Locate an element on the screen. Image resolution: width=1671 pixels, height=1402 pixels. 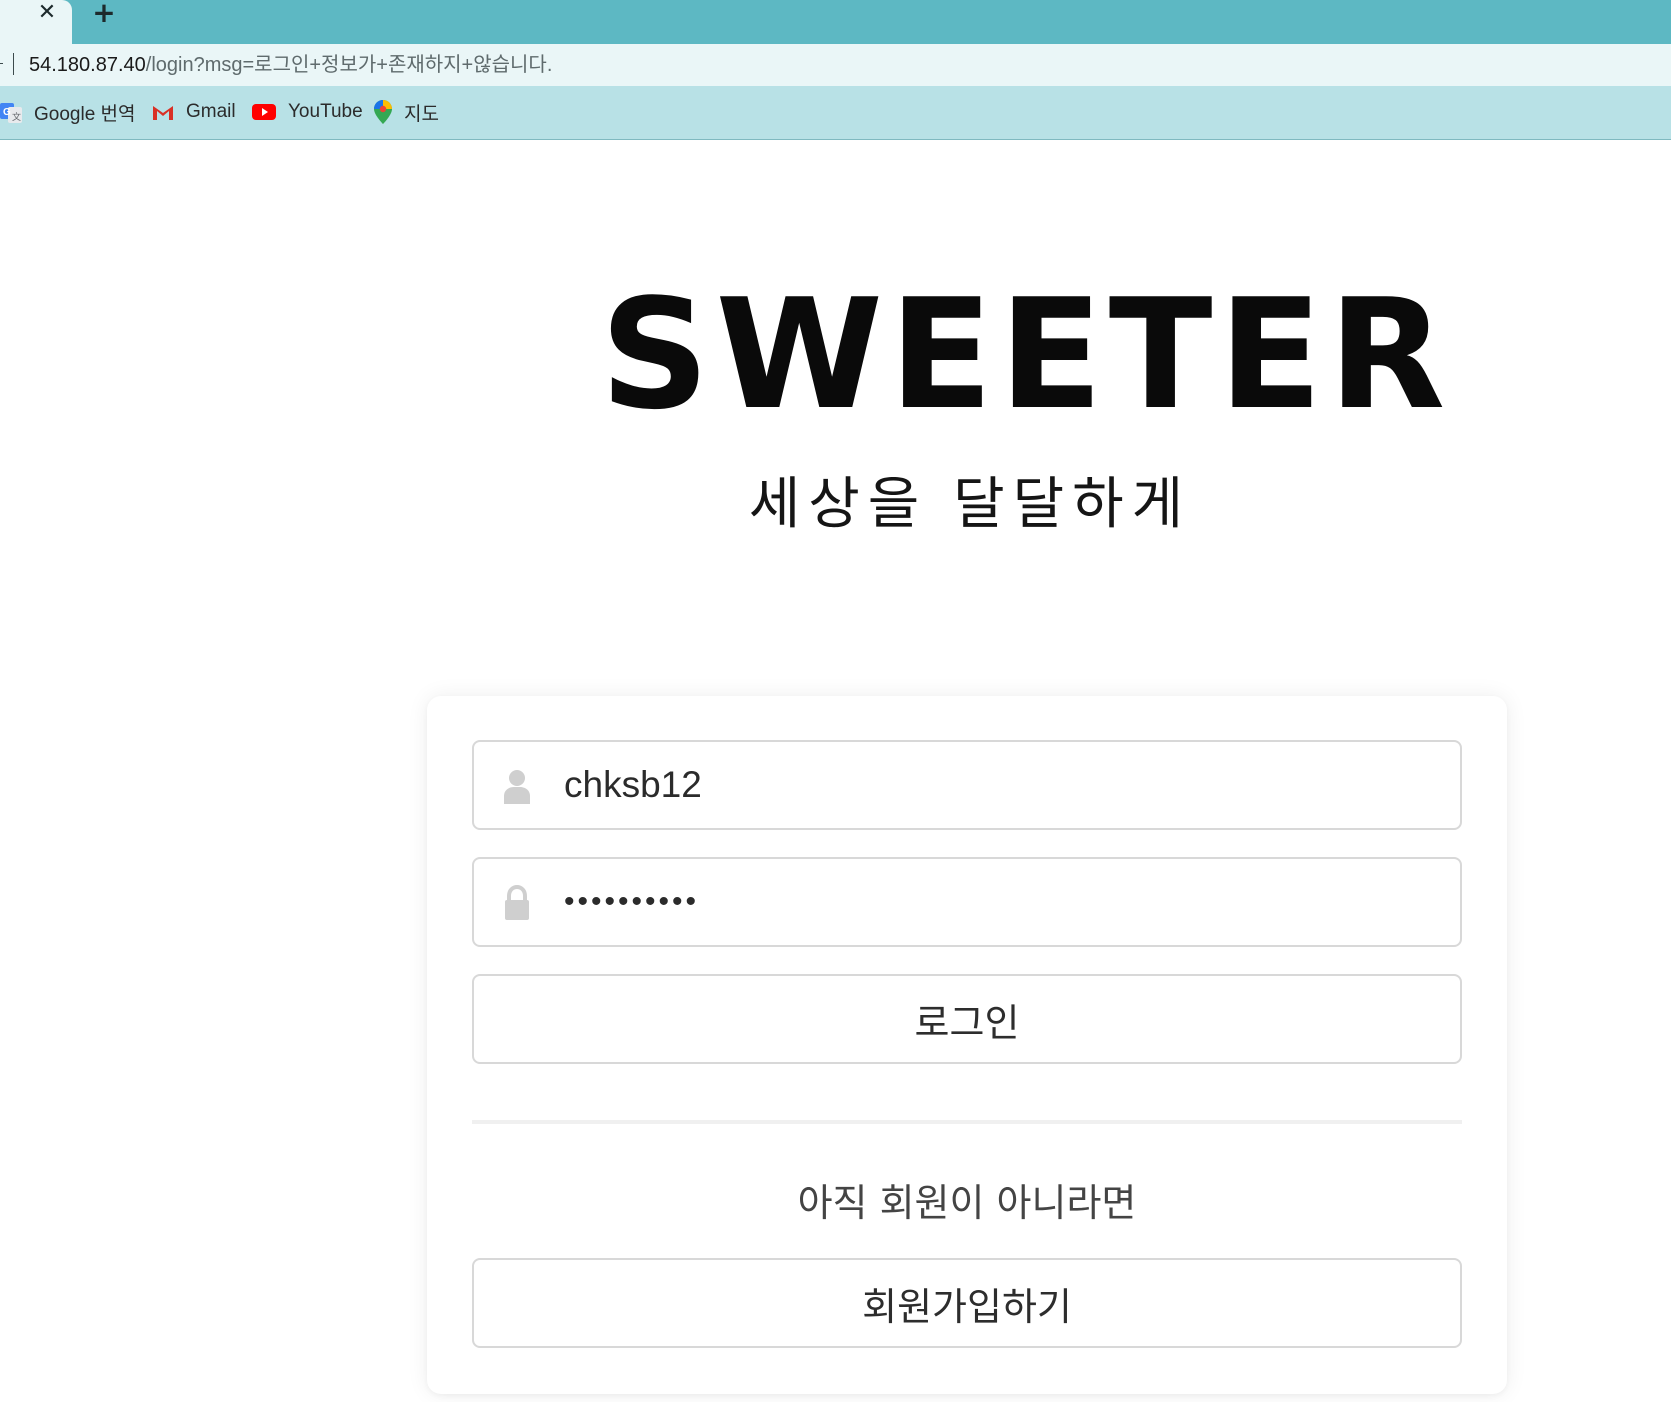
username-field is located at coordinates (967, 785).